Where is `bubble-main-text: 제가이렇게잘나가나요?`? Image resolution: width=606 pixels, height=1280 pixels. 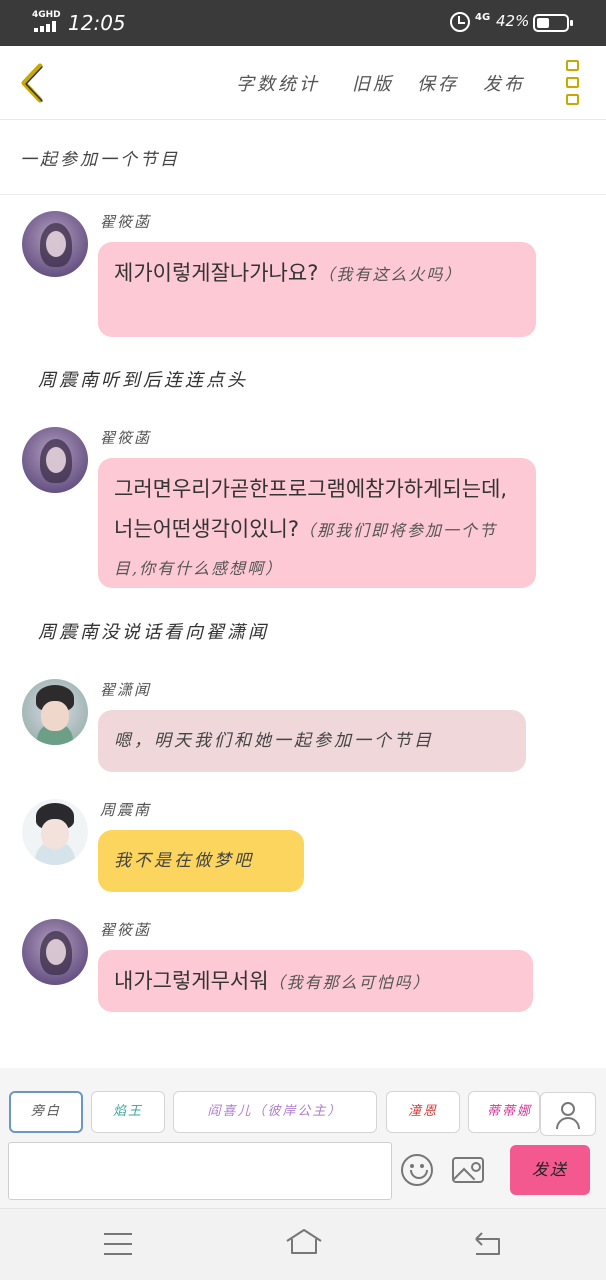
bubble-main-text: 제가이렇게잘나가나요? is located at coordinates (216, 273).